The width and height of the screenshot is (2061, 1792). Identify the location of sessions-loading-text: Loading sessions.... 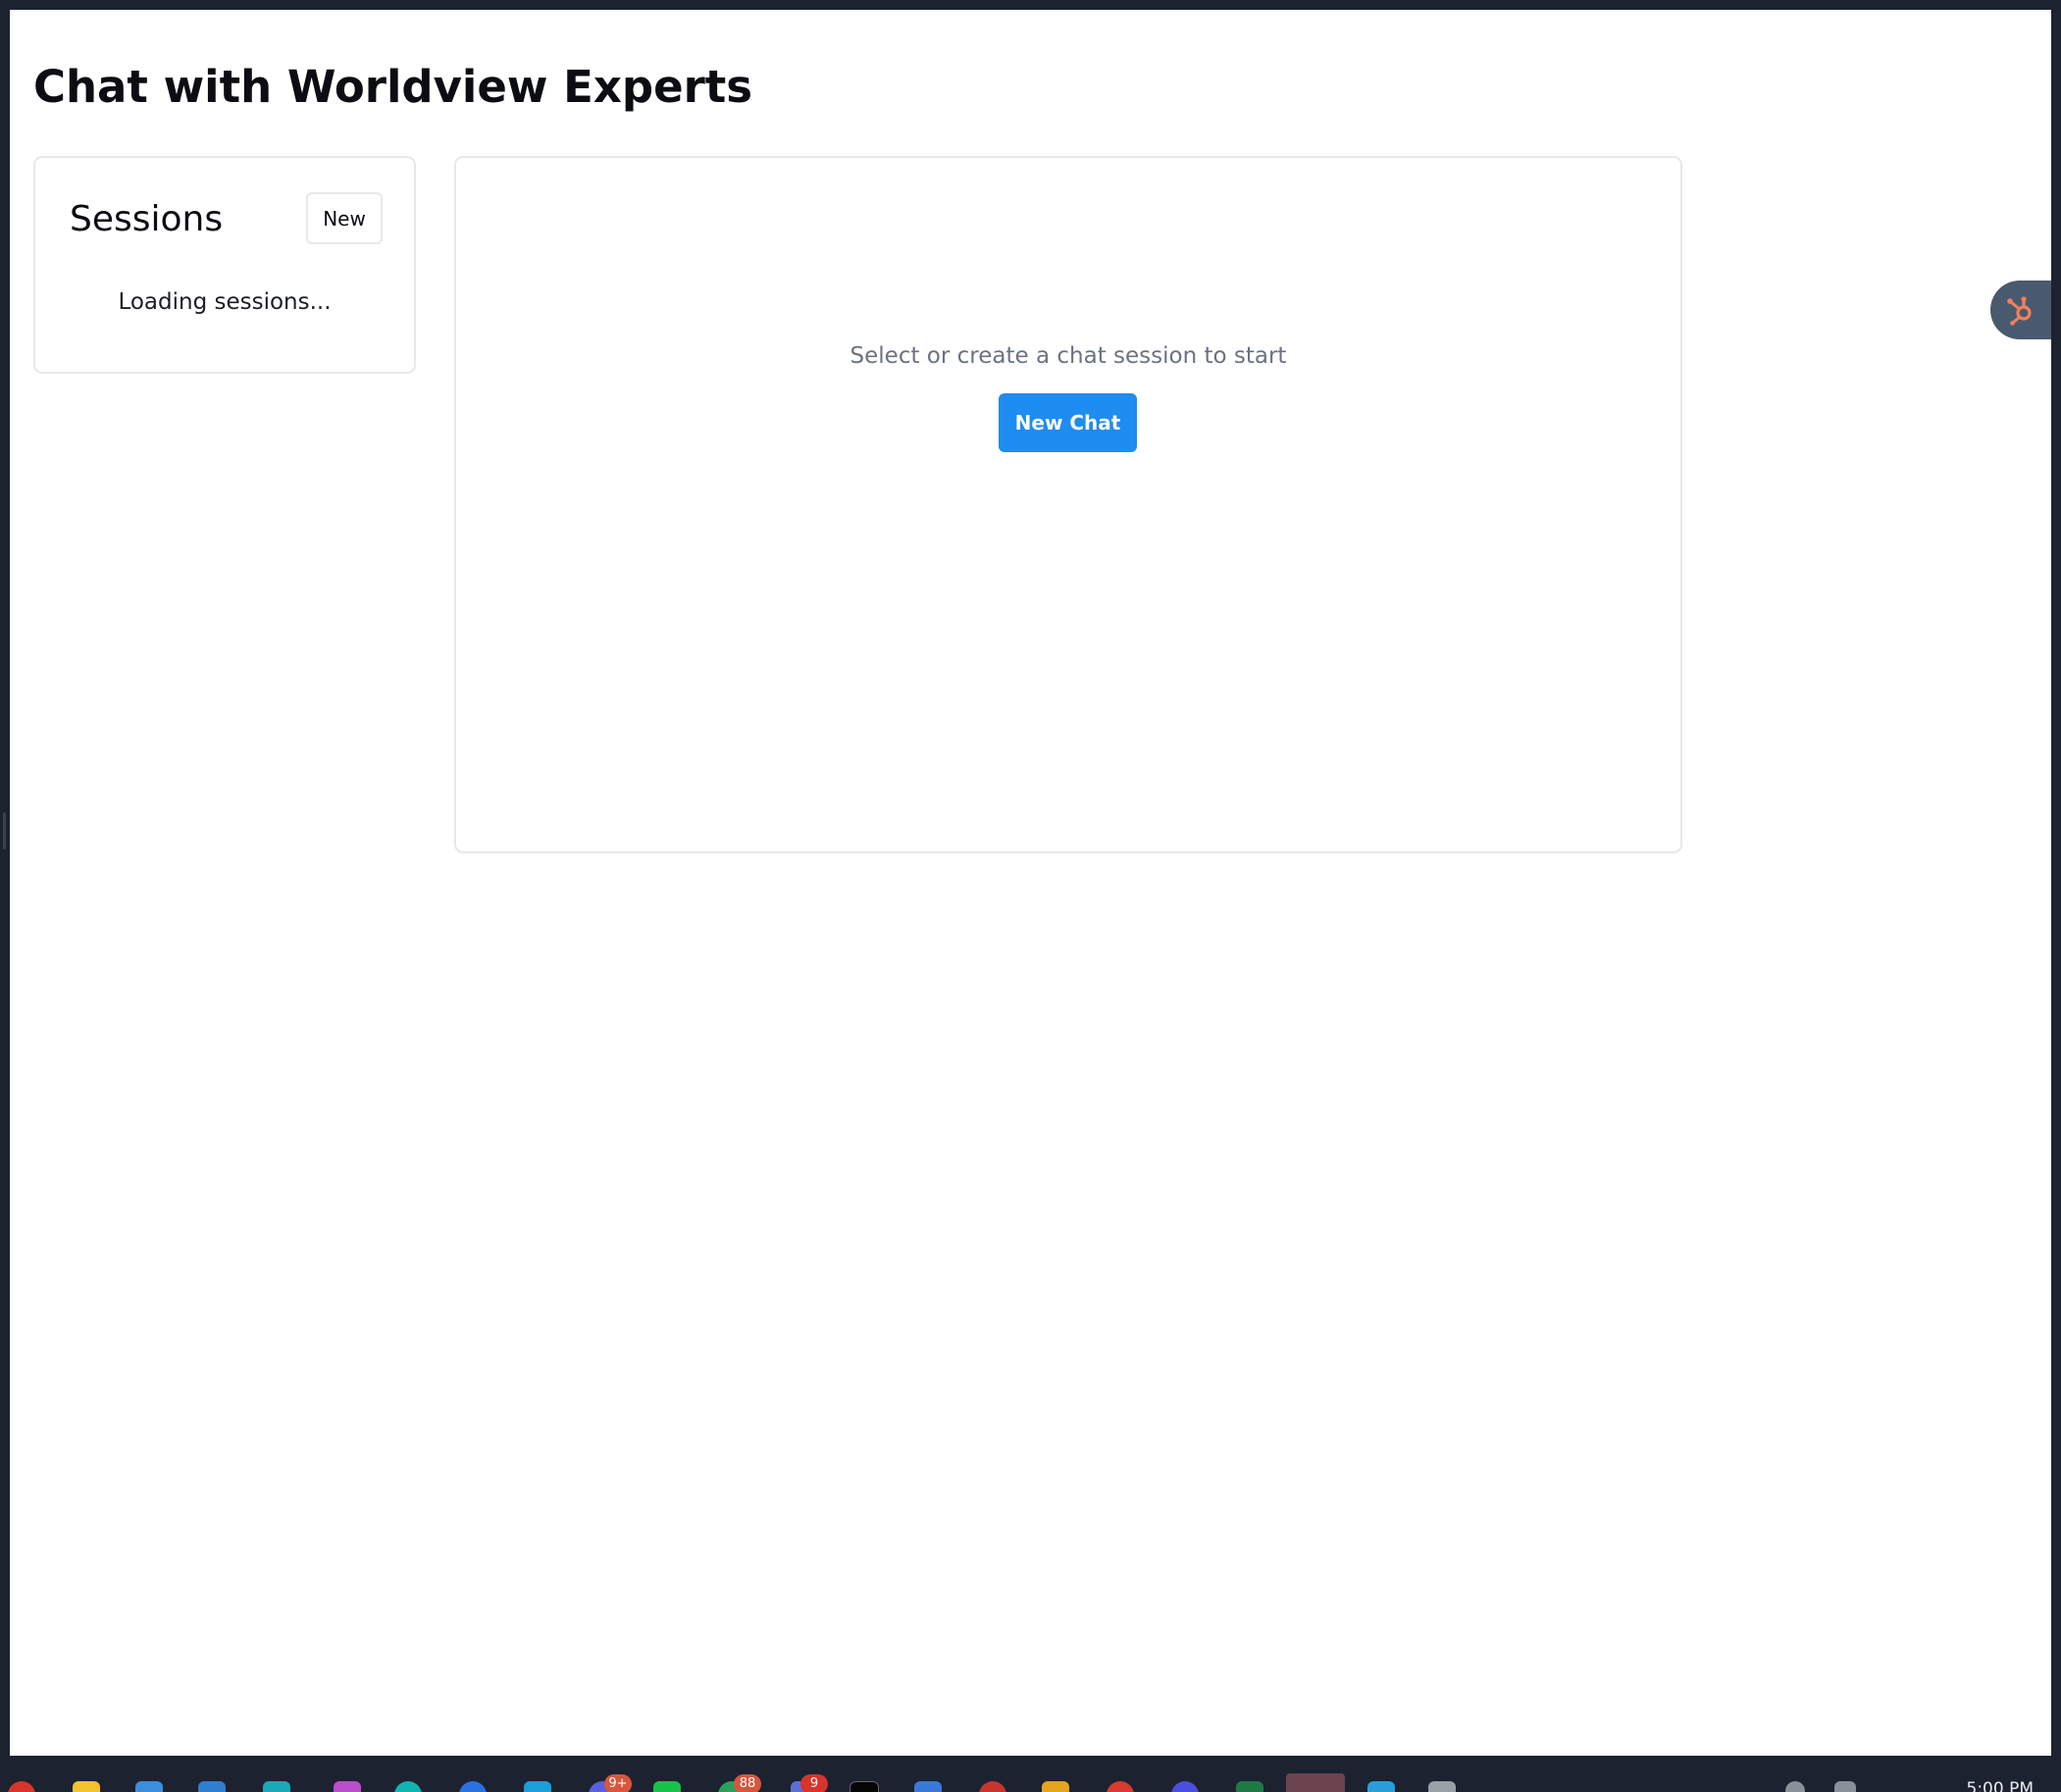
(225, 302).